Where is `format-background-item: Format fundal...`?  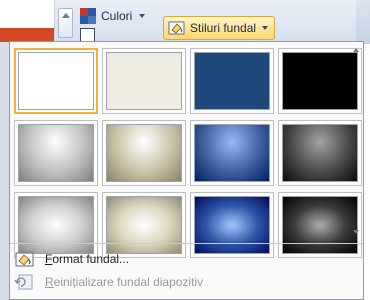 format-background-item: Format fundal... is located at coordinates (186, 259).